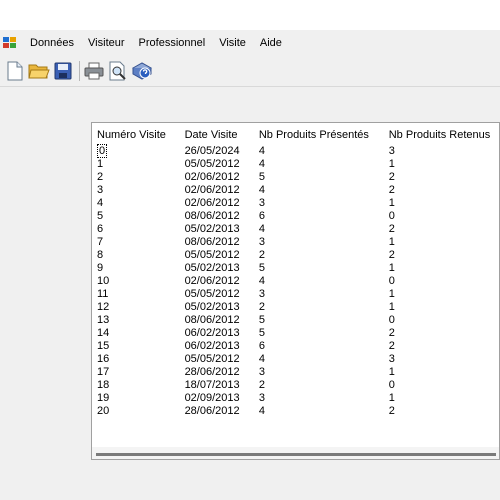 The width and height of the screenshot is (500, 500). What do you see at coordinates (319, 135) in the screenshot?
I see `column-header: Nb Produits Présentés` at bounding box center [319, 135].